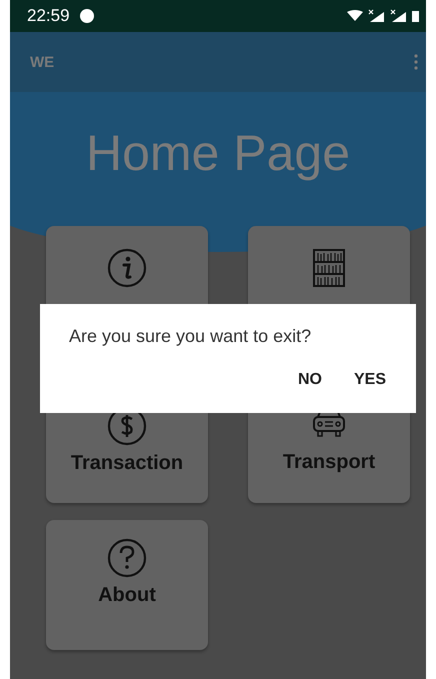 This screenshot has width=436, height=679. I want to click on tile-label: About, so click(127, 595).